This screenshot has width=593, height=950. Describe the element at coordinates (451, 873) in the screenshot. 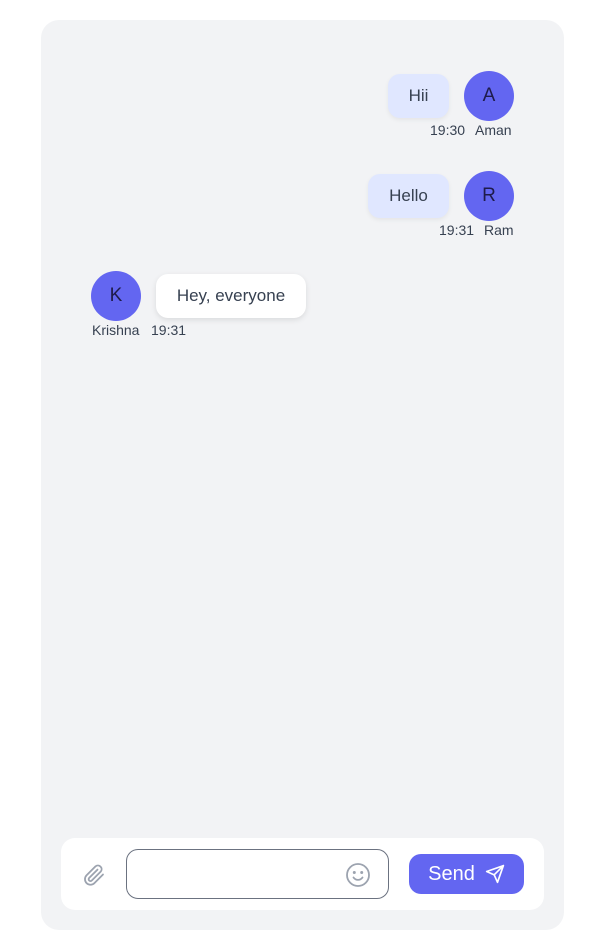

I see `send-label: Send` at that location.